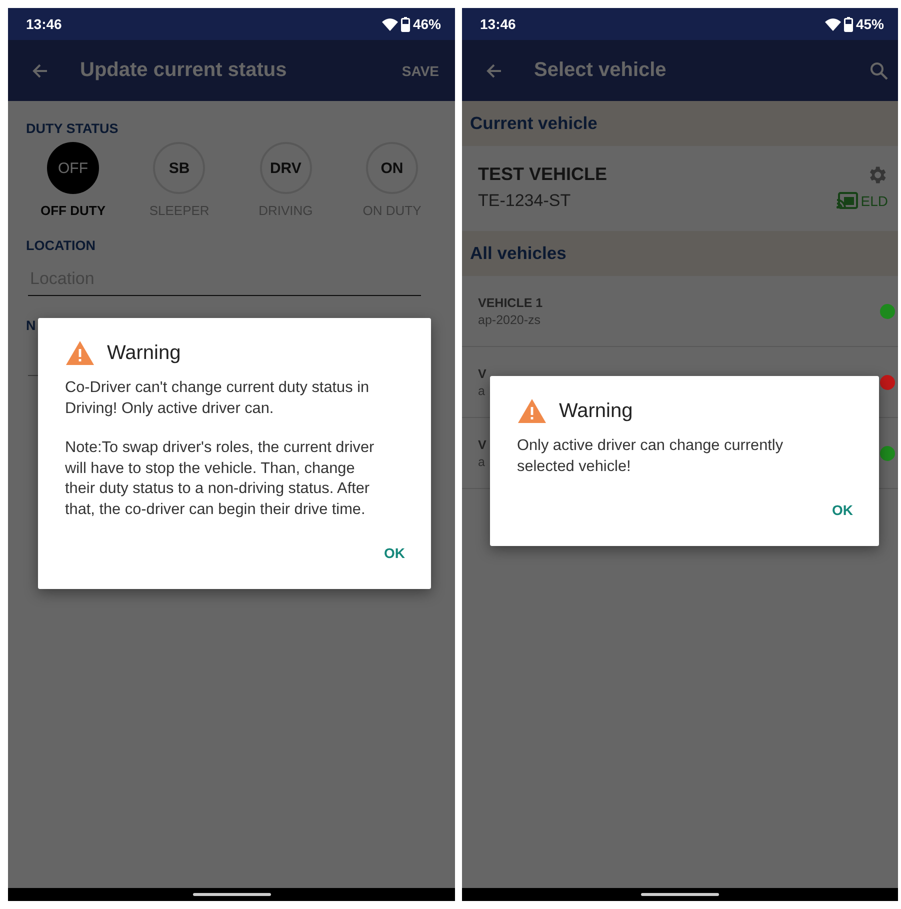 The image size is (901, 909). What do you see at coordinates (220, 479) in the screenshot?
I see `dialog-message: Note:To swap driver's roles, the current driver will have to stop the vehicle. Than, change their duty status to a non-driving status. After that, the co-driver can begin their drive time.` at bounding box center [220, 479].